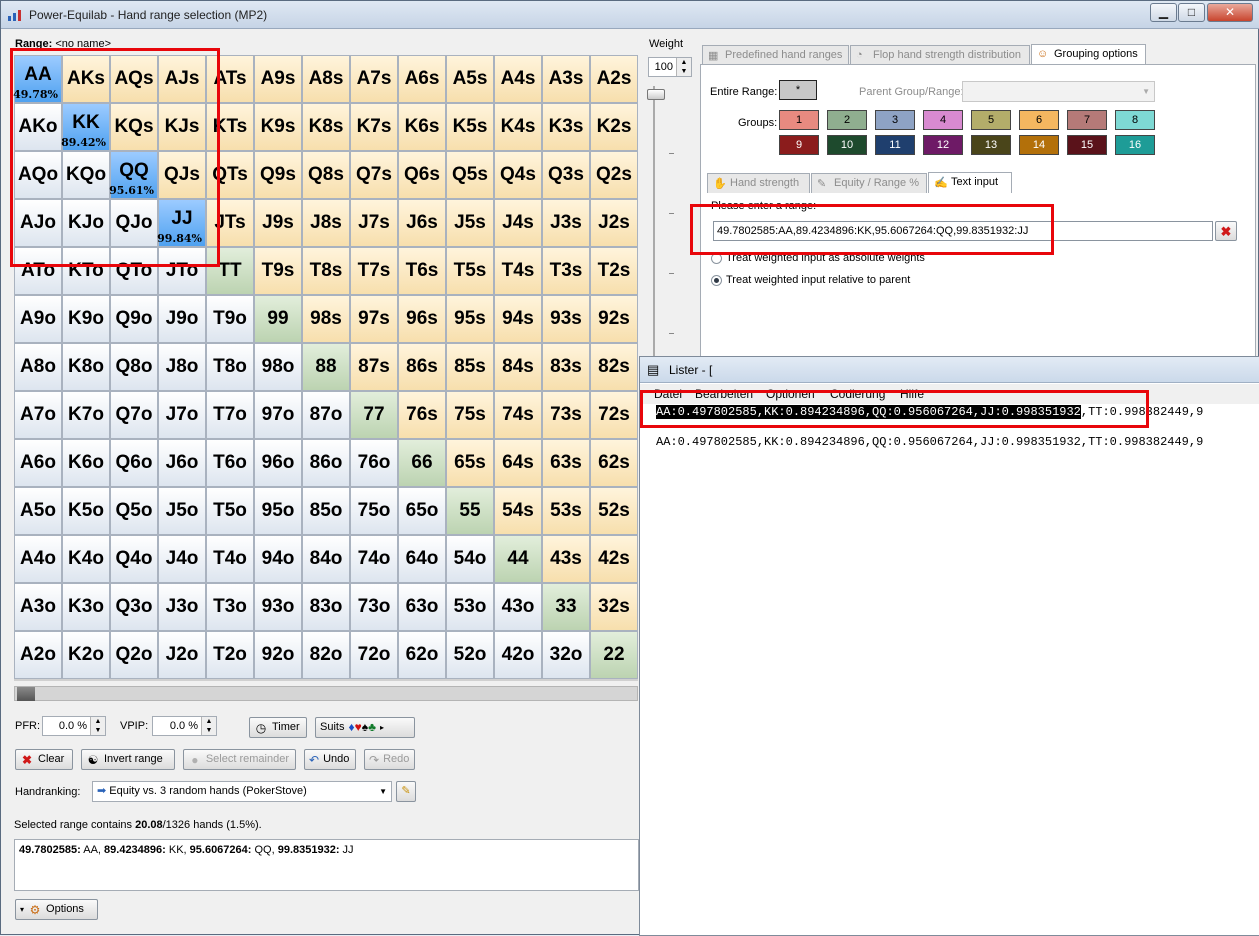 This screenshot has width=1259, height=936. I want to click on hand-cell-q9s: Q9s, so click(278, 175).